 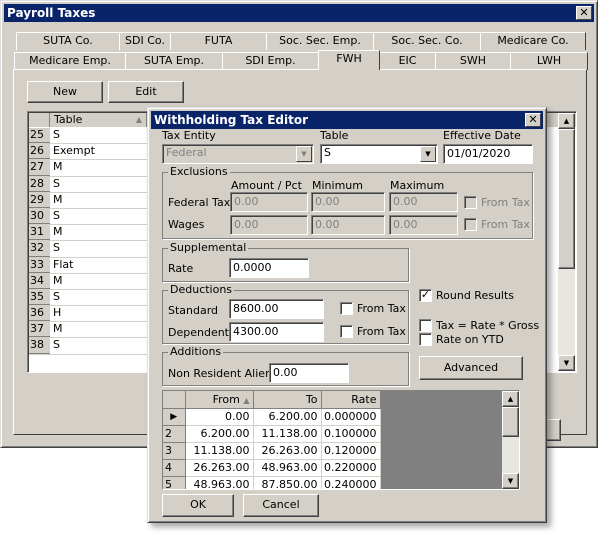 I want to click on editor-title: Withholding Tax Editor, so click(x=231, y=120).